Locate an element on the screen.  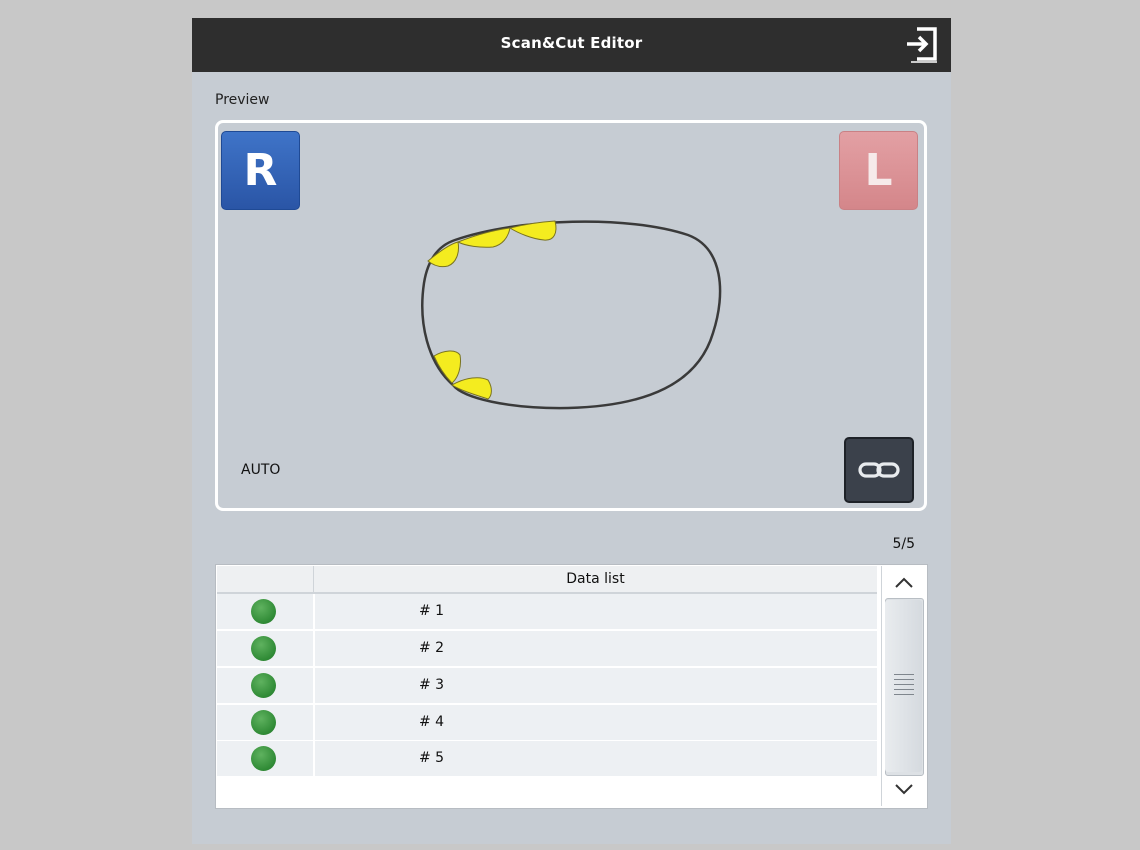
chevron-down-icon is located at coordinates (904, 789).